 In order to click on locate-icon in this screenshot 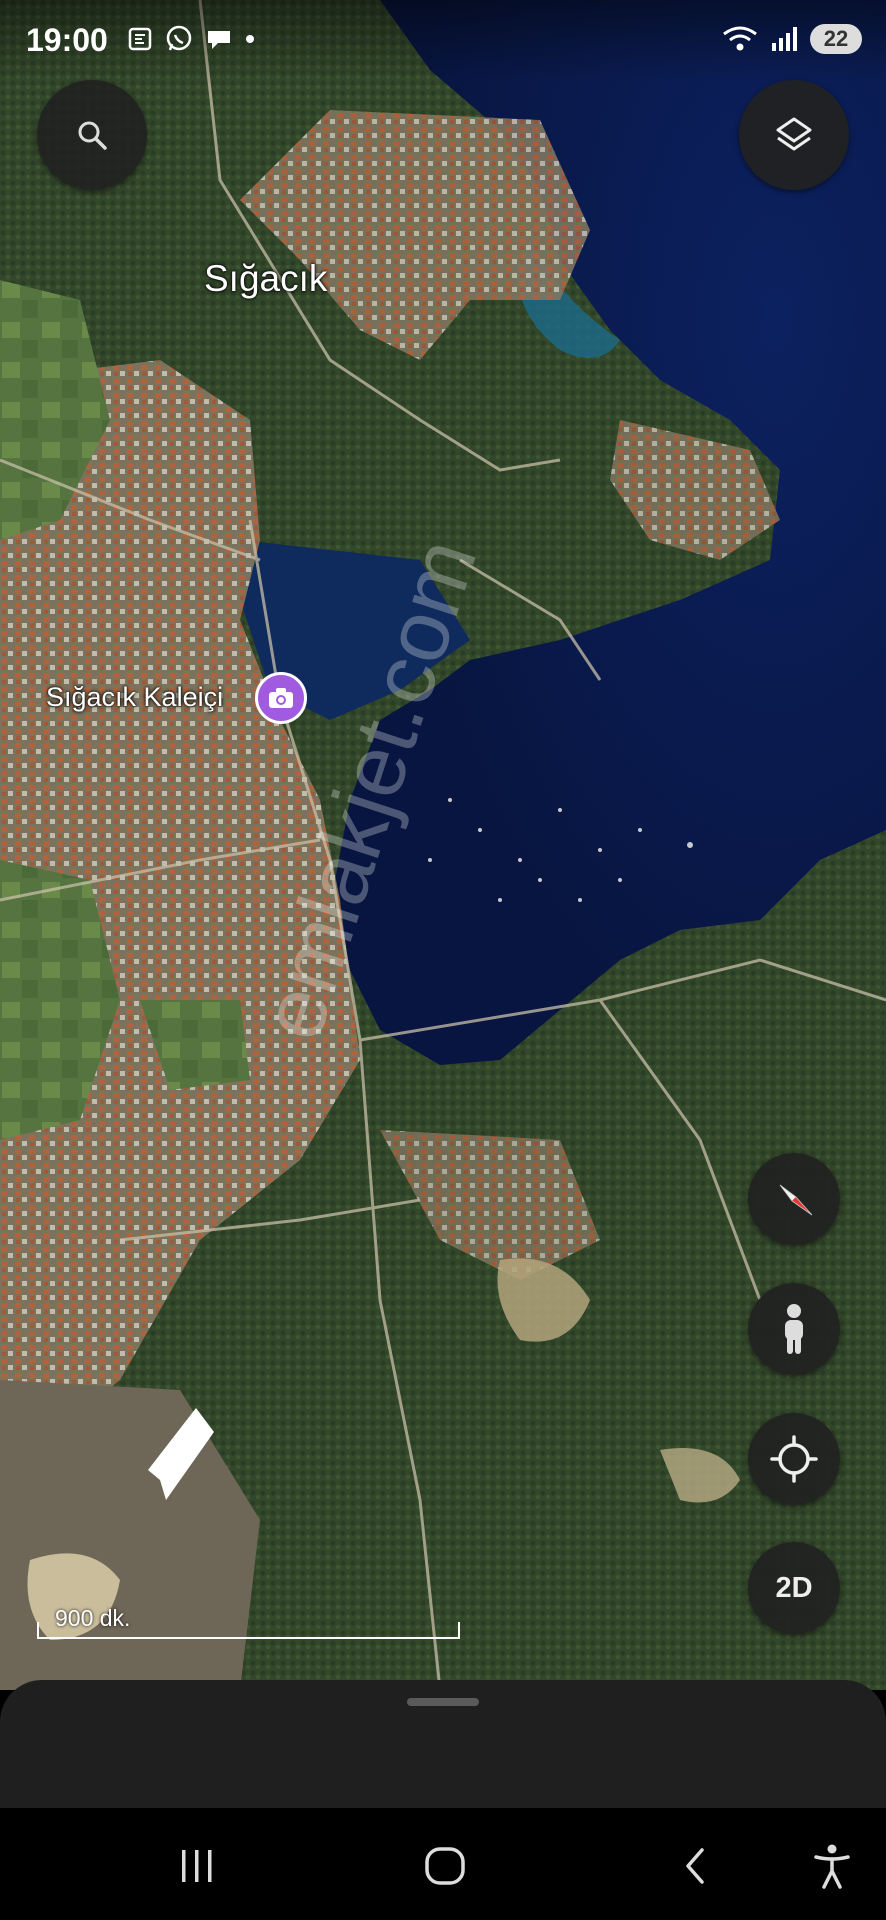, I will do `click(794, 1459)`.